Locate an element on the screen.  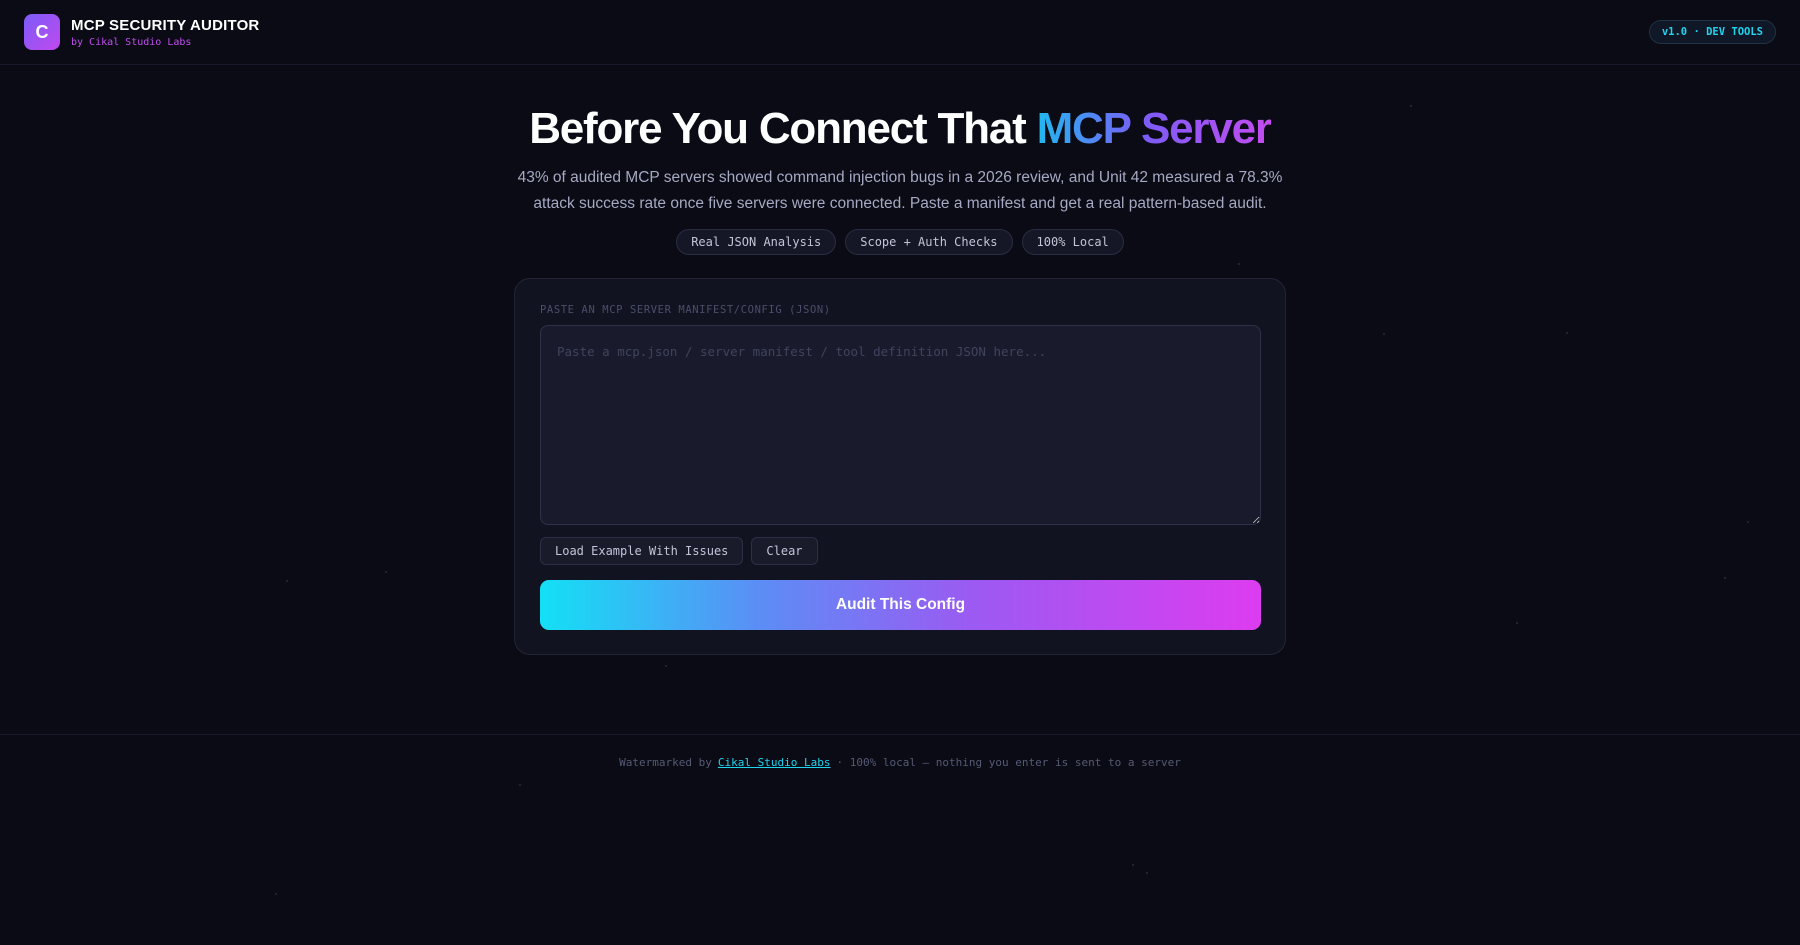
feature-chip: Real JSON Analysis is located at coordinates (756, 242).